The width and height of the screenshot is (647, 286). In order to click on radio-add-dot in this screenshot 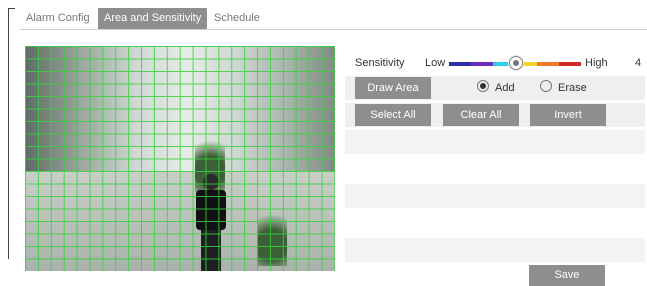, I will do `click(483, 86)`.